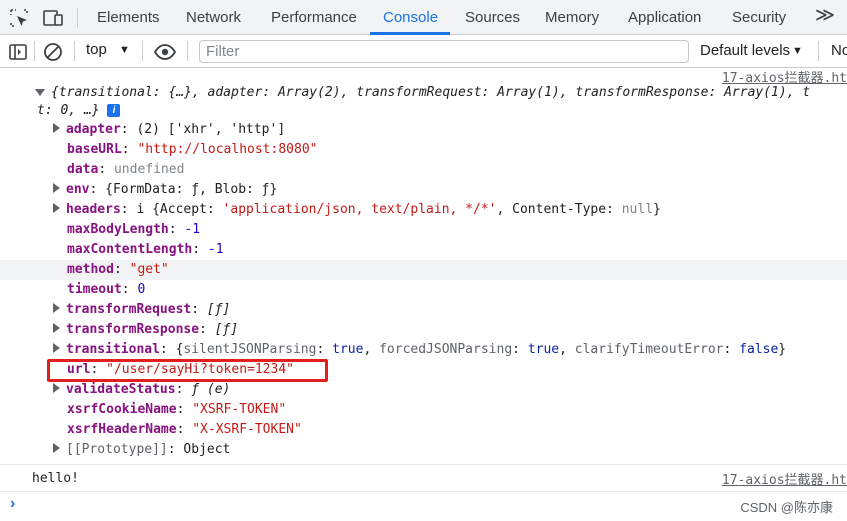  Describe the element at coordinates (93, 209) in the screenshot. I see `prop-key: headers` at that location.